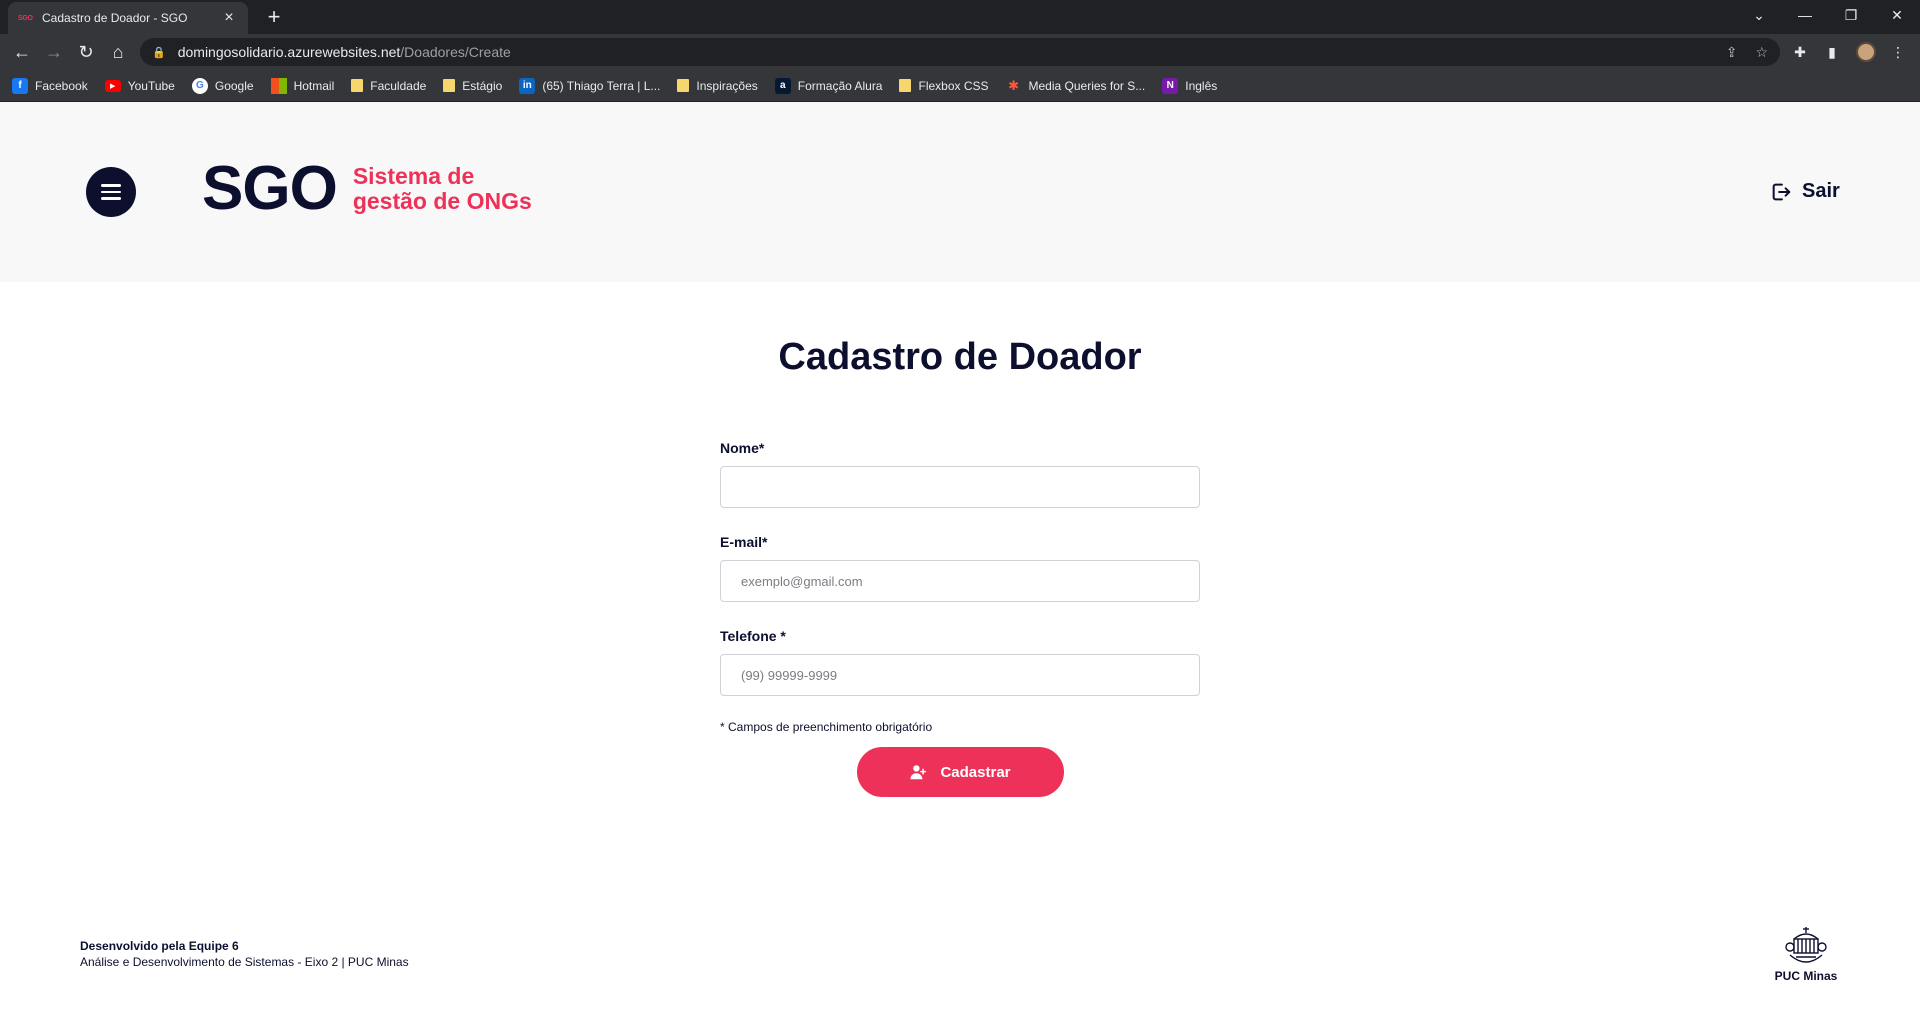 Image resolution: width=1920 pixels, height=1032 pixels. I want to click on required-fields-note: * Campos de preenchimento obrigatório, so click(826, 727).